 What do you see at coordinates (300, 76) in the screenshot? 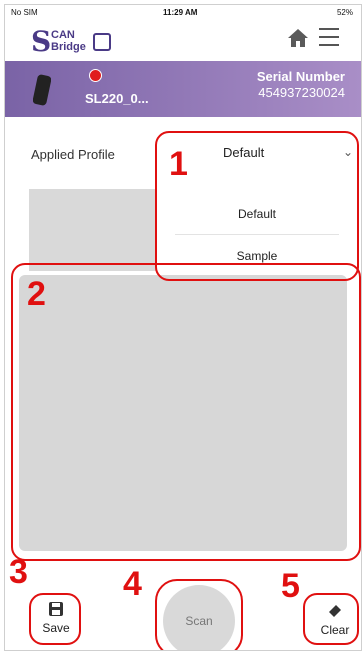
I see `serial-number-label: Serial Number` at bounding box center [300, 76].